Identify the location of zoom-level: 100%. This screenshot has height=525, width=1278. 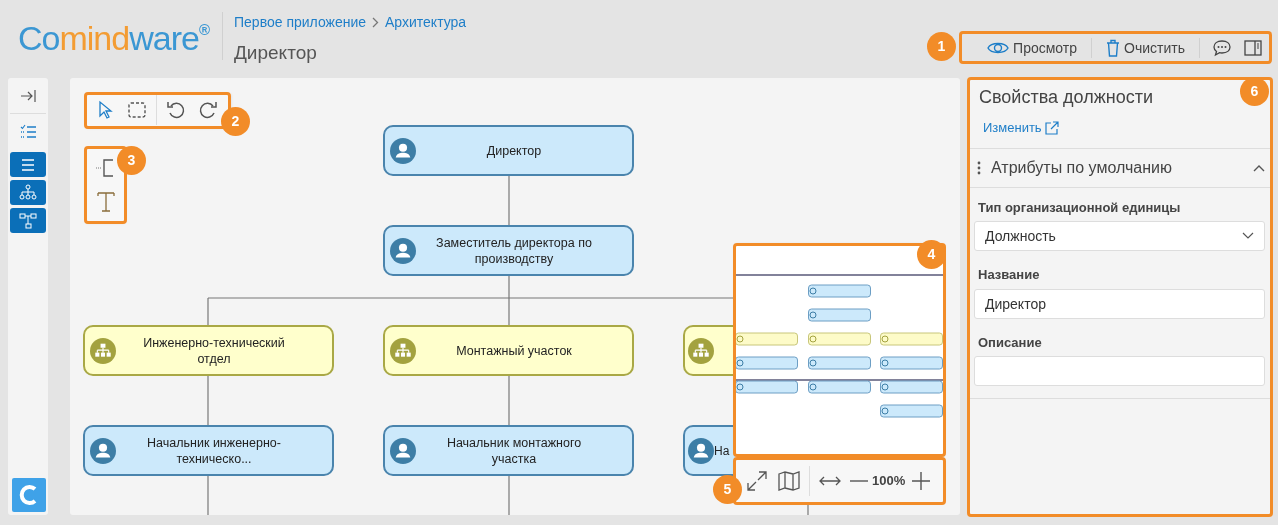
(889, 480).